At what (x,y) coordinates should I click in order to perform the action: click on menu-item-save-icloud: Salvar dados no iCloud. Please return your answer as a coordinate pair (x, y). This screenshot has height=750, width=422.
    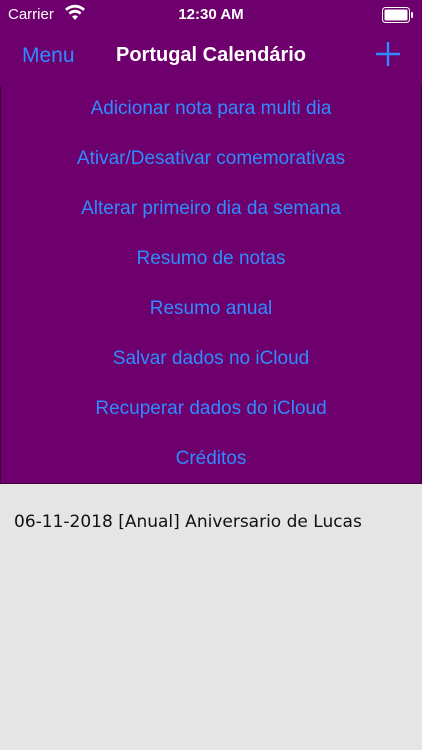
    Looking at the image, I should click on (211, 359).